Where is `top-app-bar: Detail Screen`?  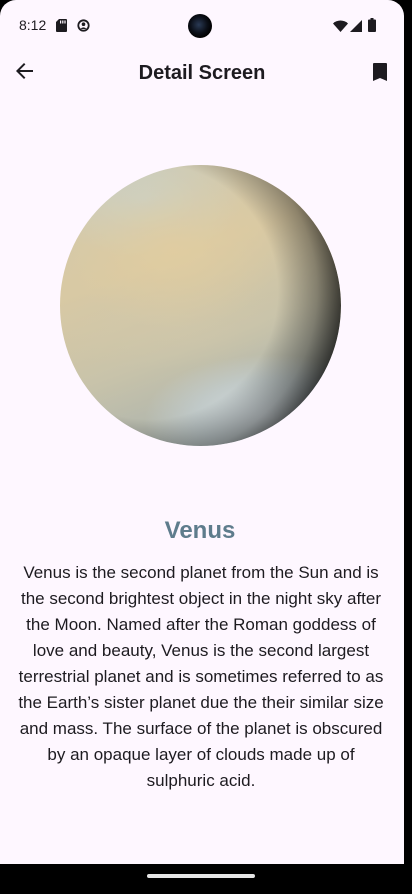
top-app-bar: Detail Screen is located at coordinates (202, 74).